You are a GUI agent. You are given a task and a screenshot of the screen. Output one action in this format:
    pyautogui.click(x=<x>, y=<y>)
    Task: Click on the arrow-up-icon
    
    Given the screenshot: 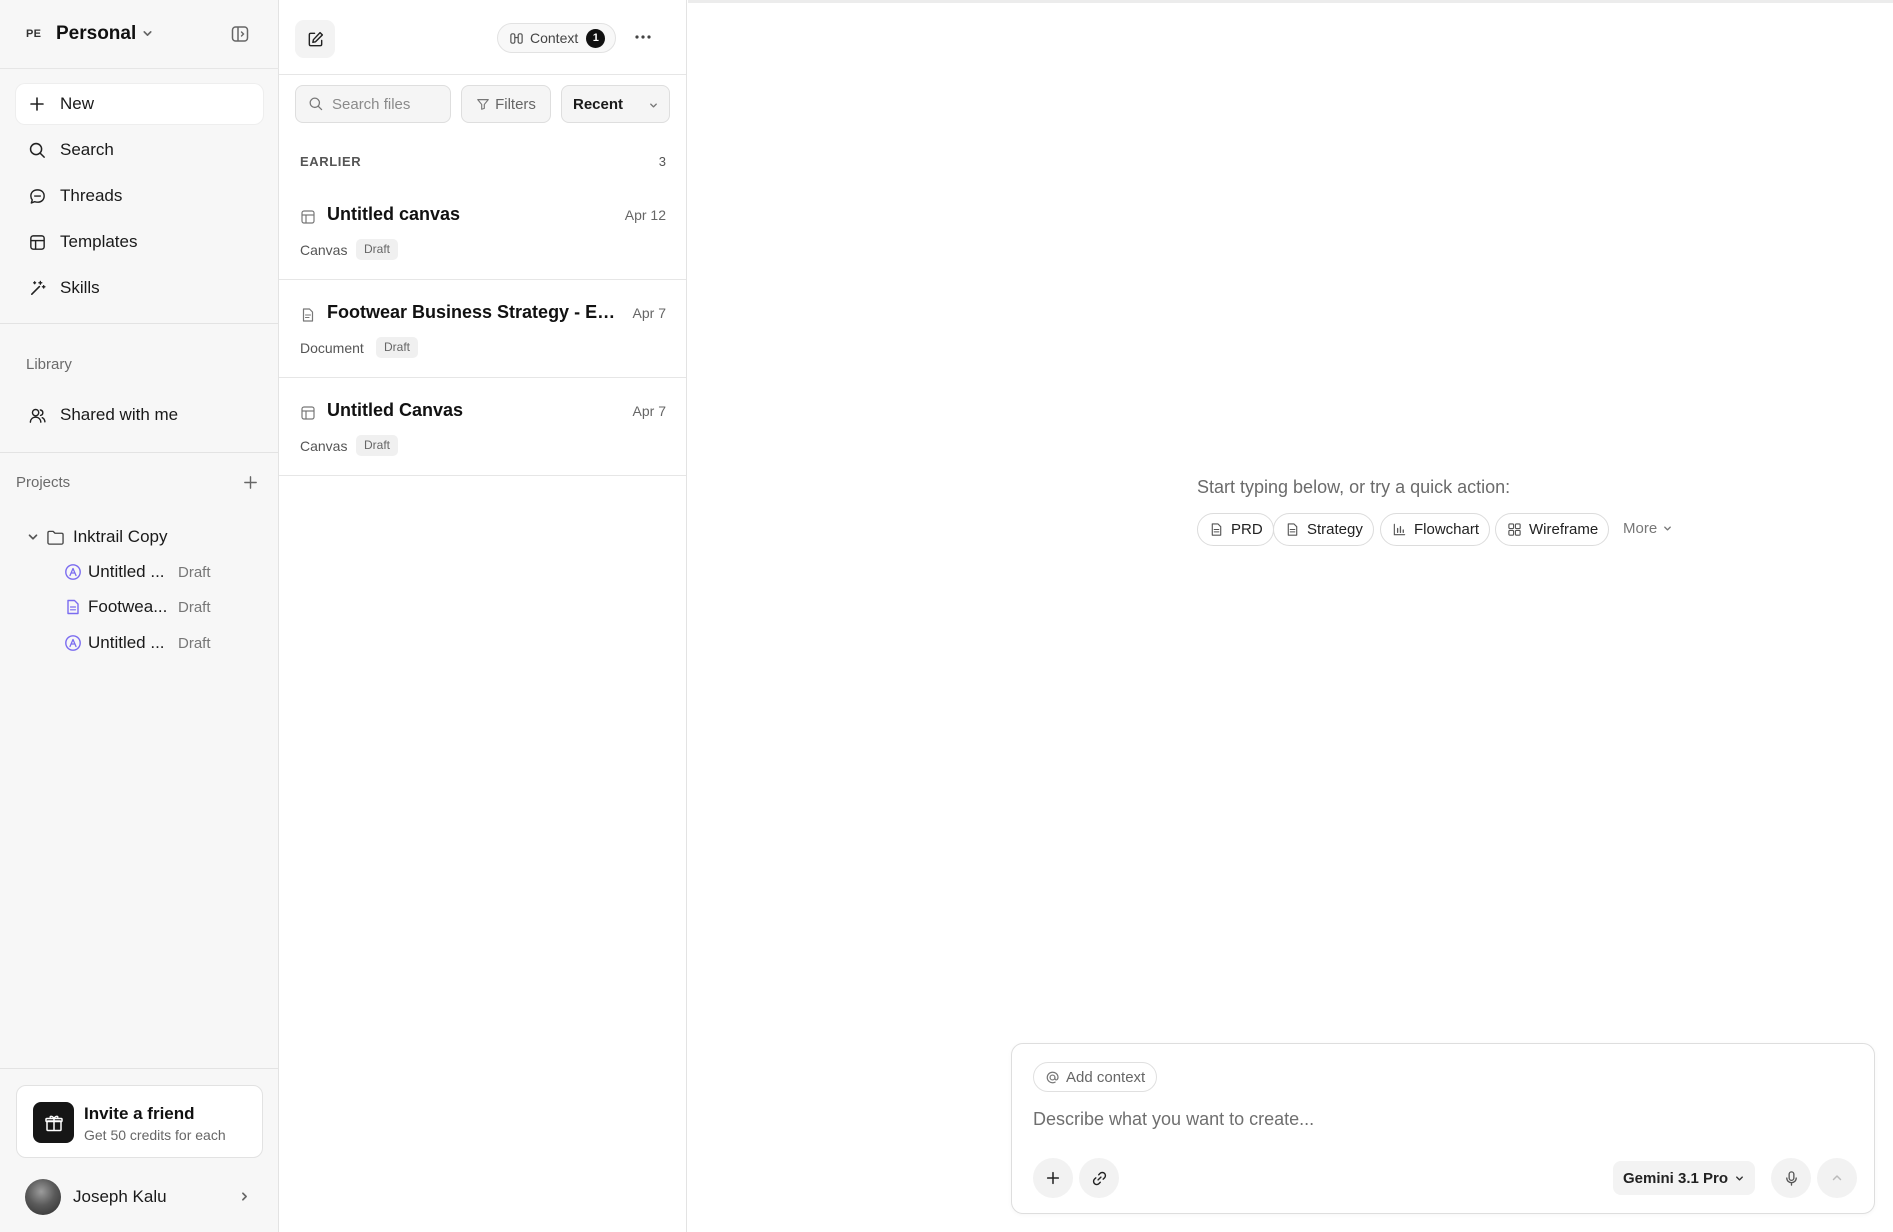 What is the action you would take?
    pyautogui.click(x=1837, y=1178)
    